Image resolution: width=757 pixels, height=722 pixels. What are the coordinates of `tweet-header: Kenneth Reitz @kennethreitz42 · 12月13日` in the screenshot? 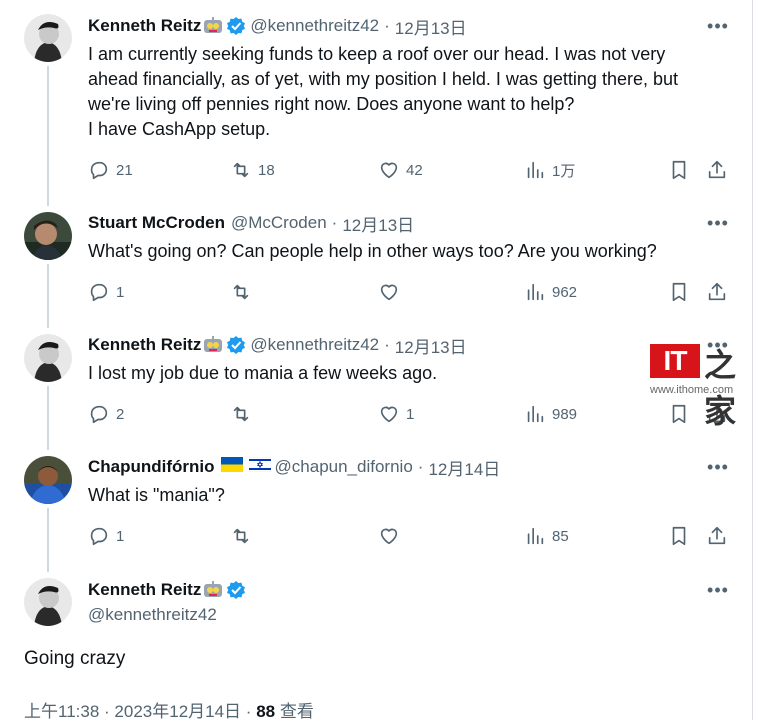 It's located at (277, 345).